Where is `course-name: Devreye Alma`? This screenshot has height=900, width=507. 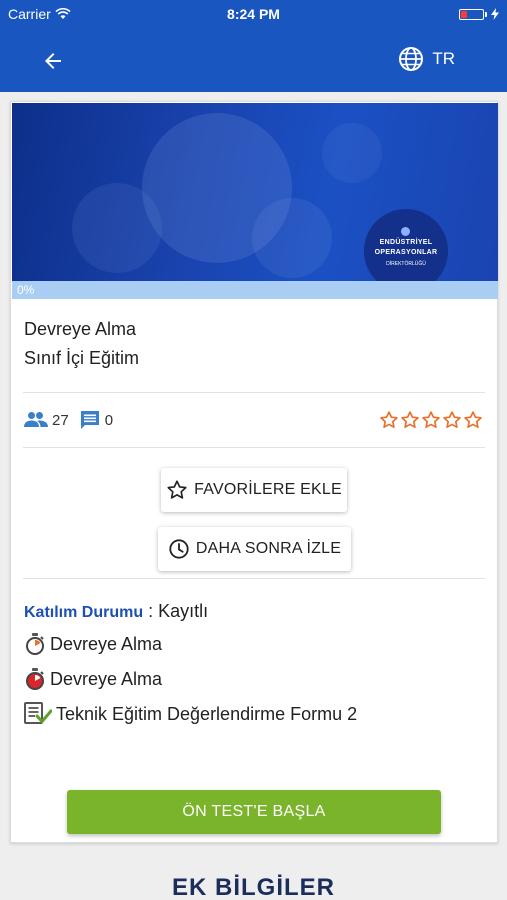 course-name: Devreye Alma is located at coordinates (80, 329).